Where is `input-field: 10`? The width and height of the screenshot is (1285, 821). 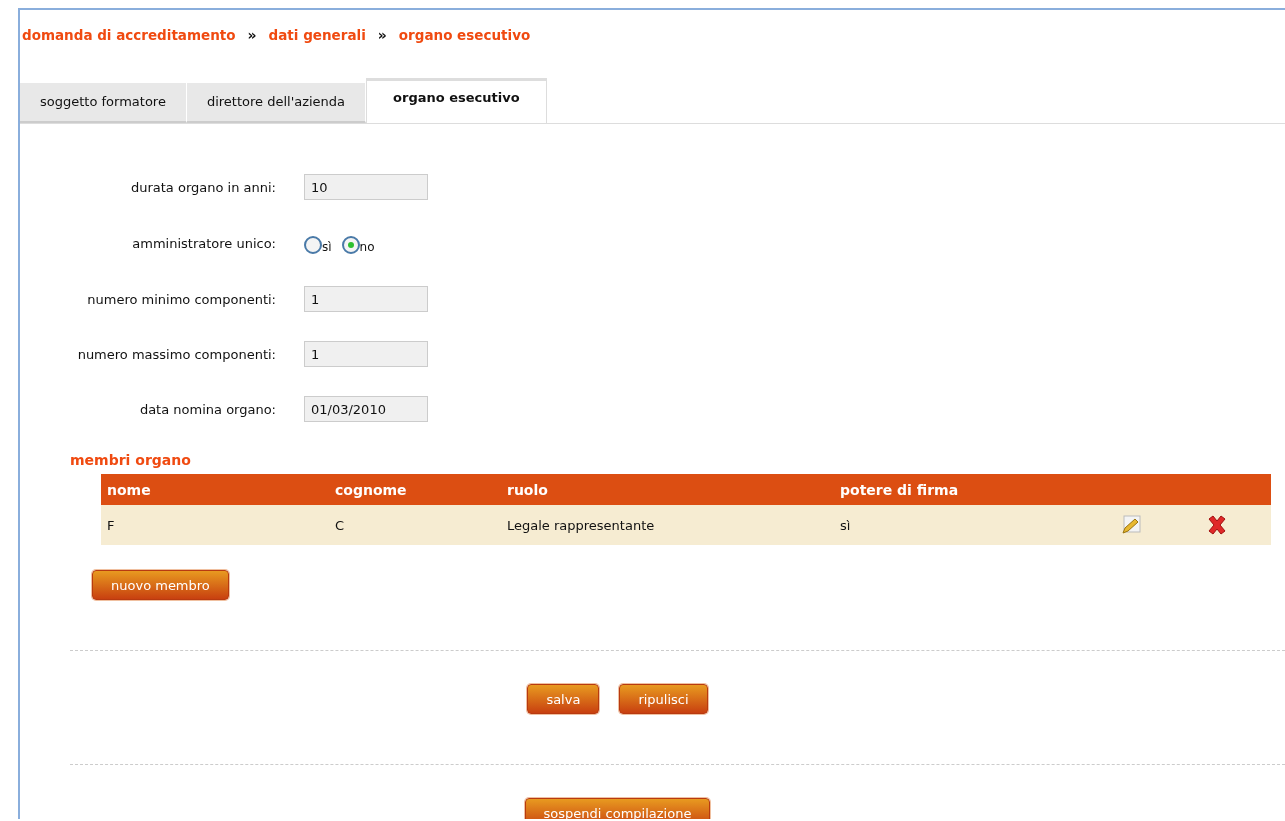
input-field: 10 is located at coordinates (366, 187).